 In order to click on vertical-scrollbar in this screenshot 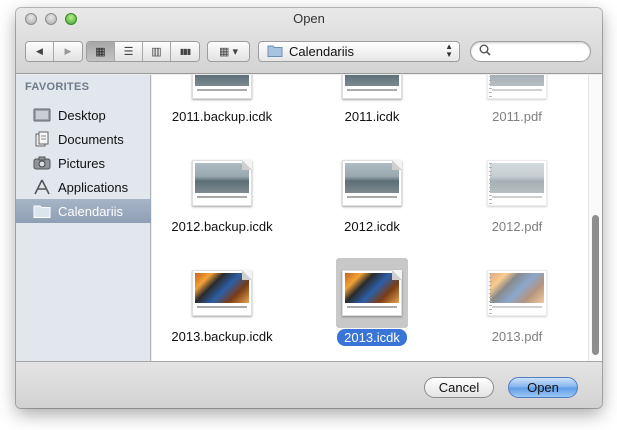, I will do `click(595, 218)`.